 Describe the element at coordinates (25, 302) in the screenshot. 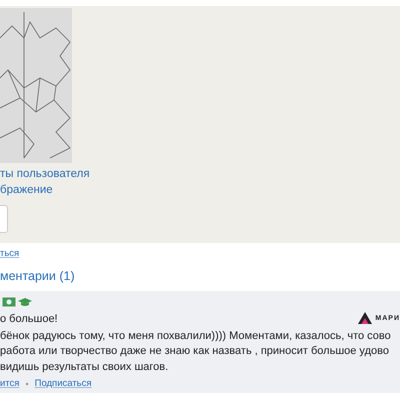

I see `graduation-cap-icon` at that location.